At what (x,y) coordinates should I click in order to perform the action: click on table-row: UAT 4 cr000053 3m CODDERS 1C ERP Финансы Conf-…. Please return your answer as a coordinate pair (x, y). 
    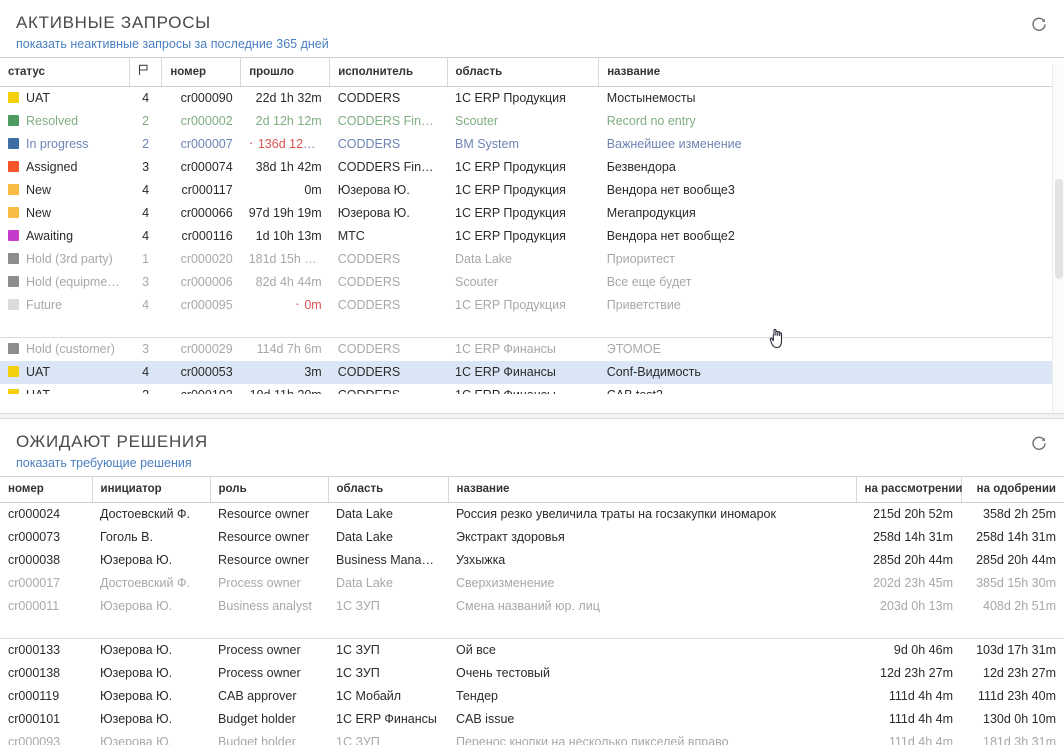
    Looking at the image, I should click on (532, 372).